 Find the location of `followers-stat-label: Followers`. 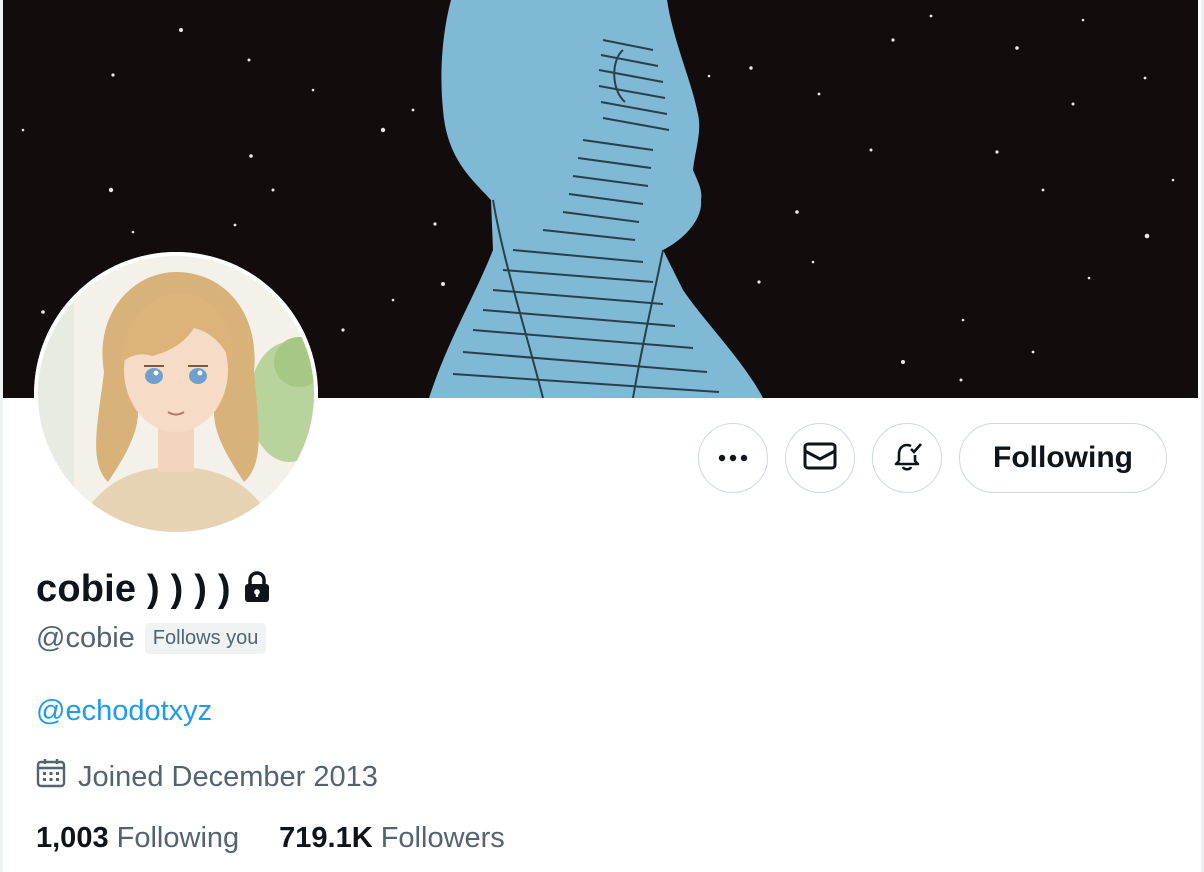

followers-stat-label: Followers is located at coordinates (442, 838).